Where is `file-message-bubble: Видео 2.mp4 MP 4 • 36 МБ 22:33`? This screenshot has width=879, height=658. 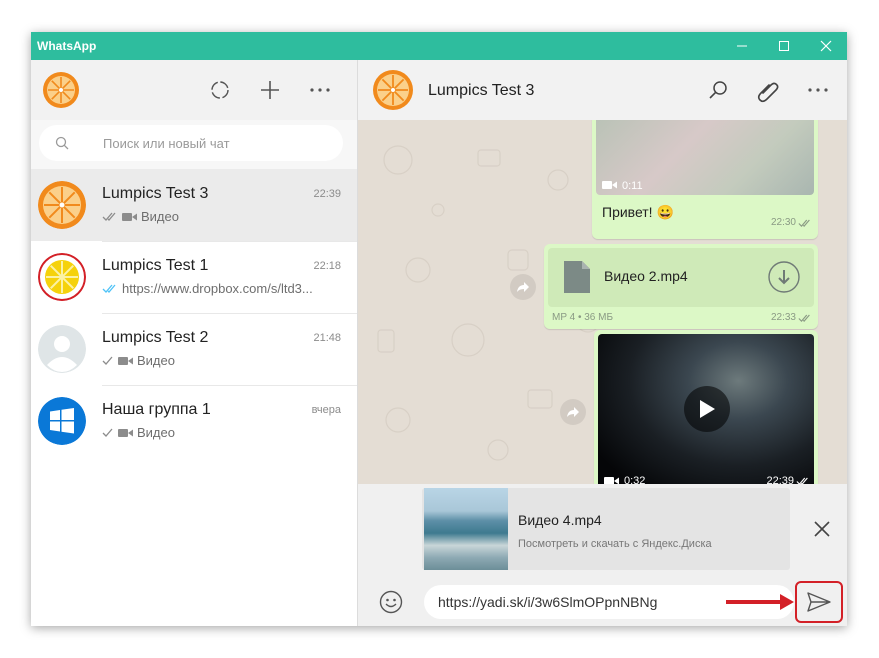
file-message-bubble: Видео 2.mp4 MP 4 • 36 МБ 22:33 is located at coordinates (681, 286).